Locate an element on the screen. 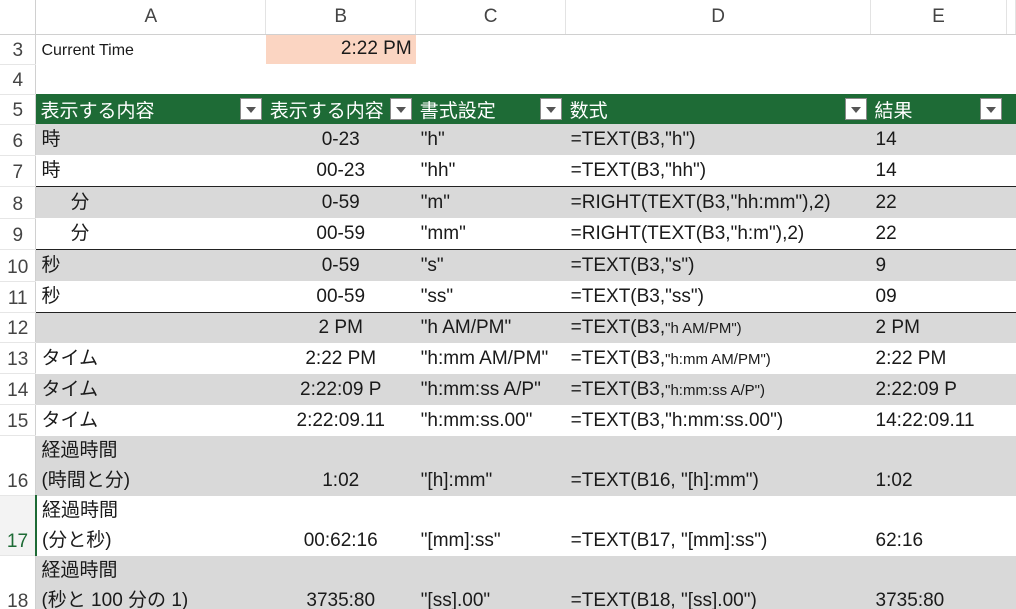 The height and width of the screenshot is (609, 1016). range-cell: 2:22:09.11 is located at coordinates (340, 420).